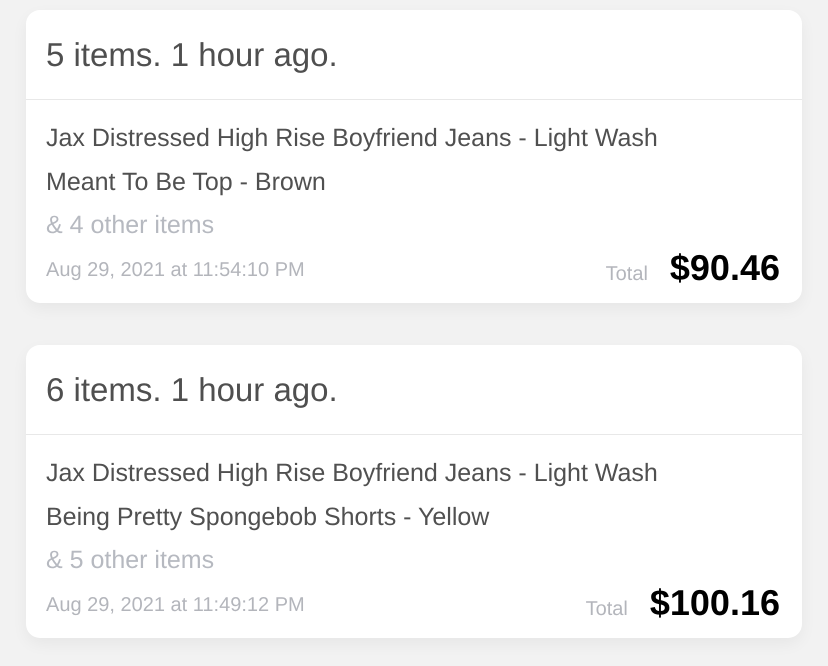  Describe the element at coordinates (268, 517) in the screenshot. I see `item-name: Being Pretty Spongebob Shorts - Yellow` at that location.